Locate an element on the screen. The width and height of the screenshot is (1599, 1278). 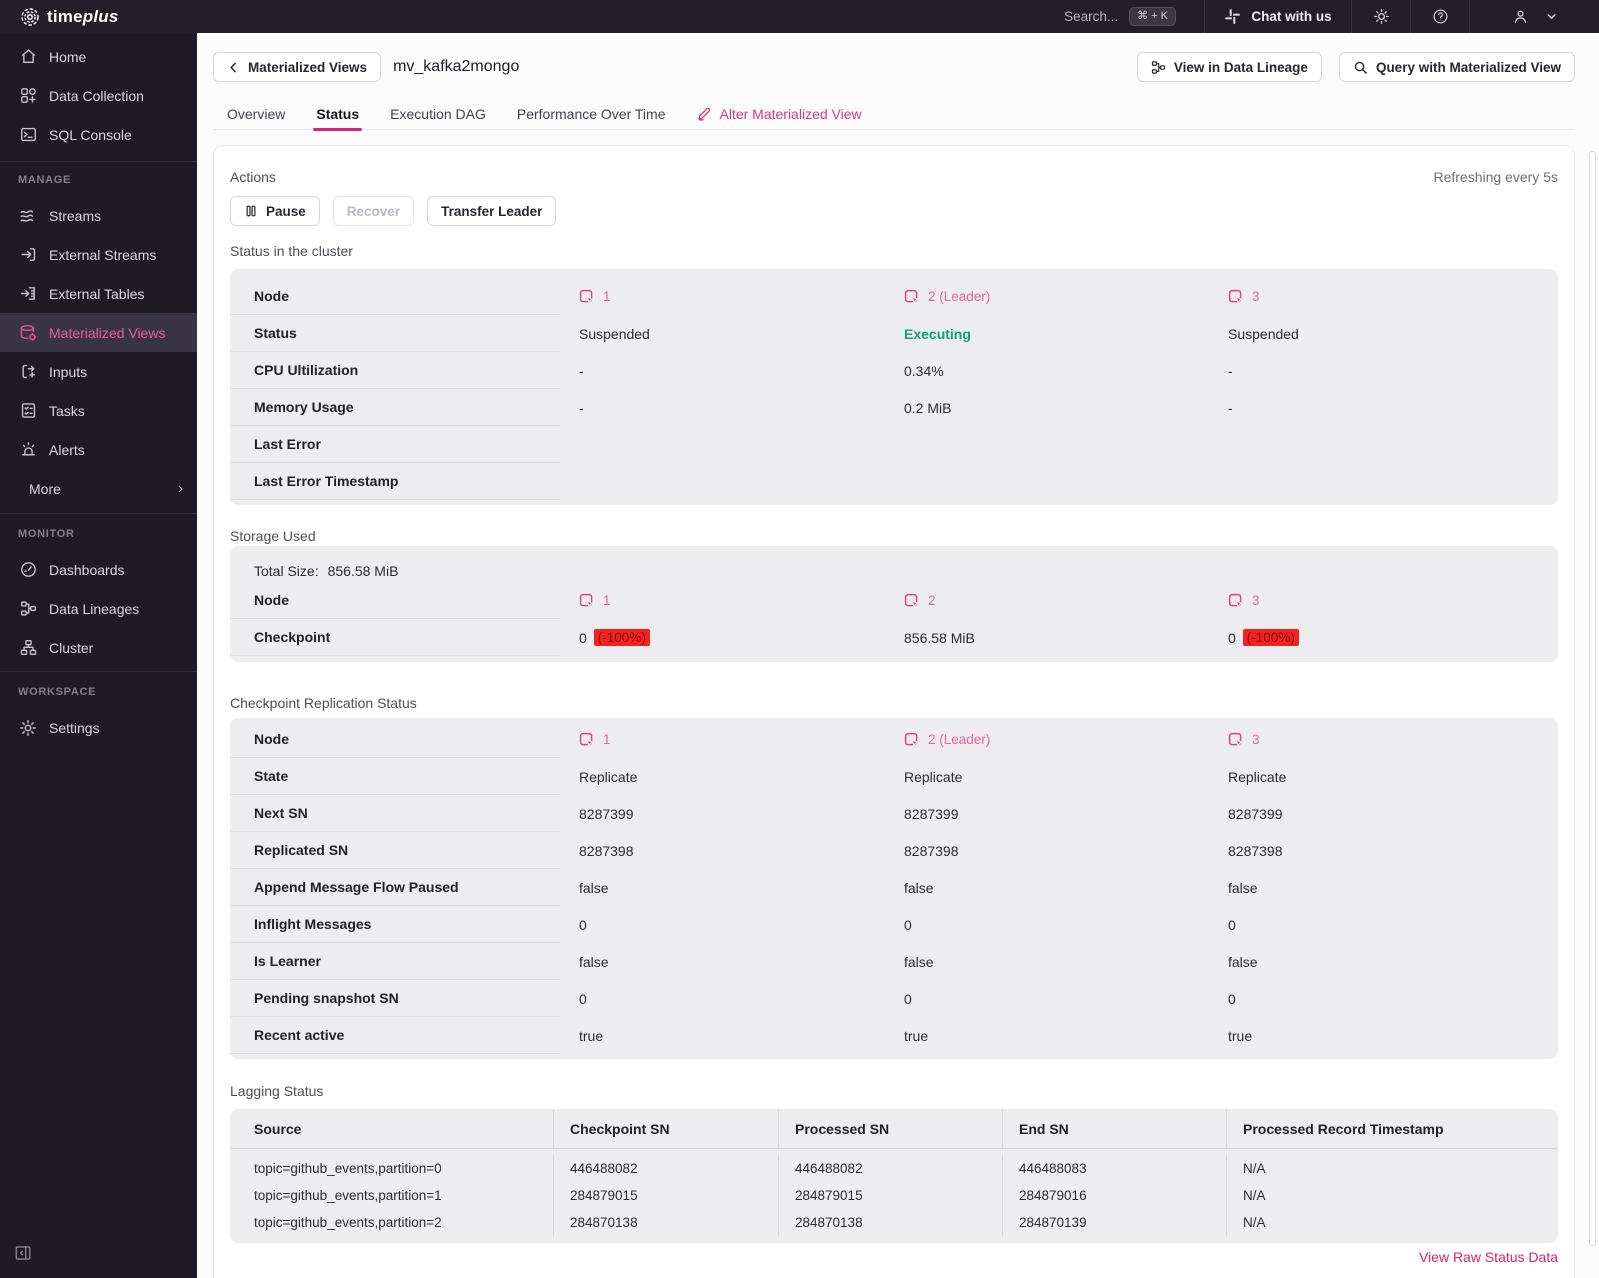
data-collection-icon is located at coordinates (28, 96).